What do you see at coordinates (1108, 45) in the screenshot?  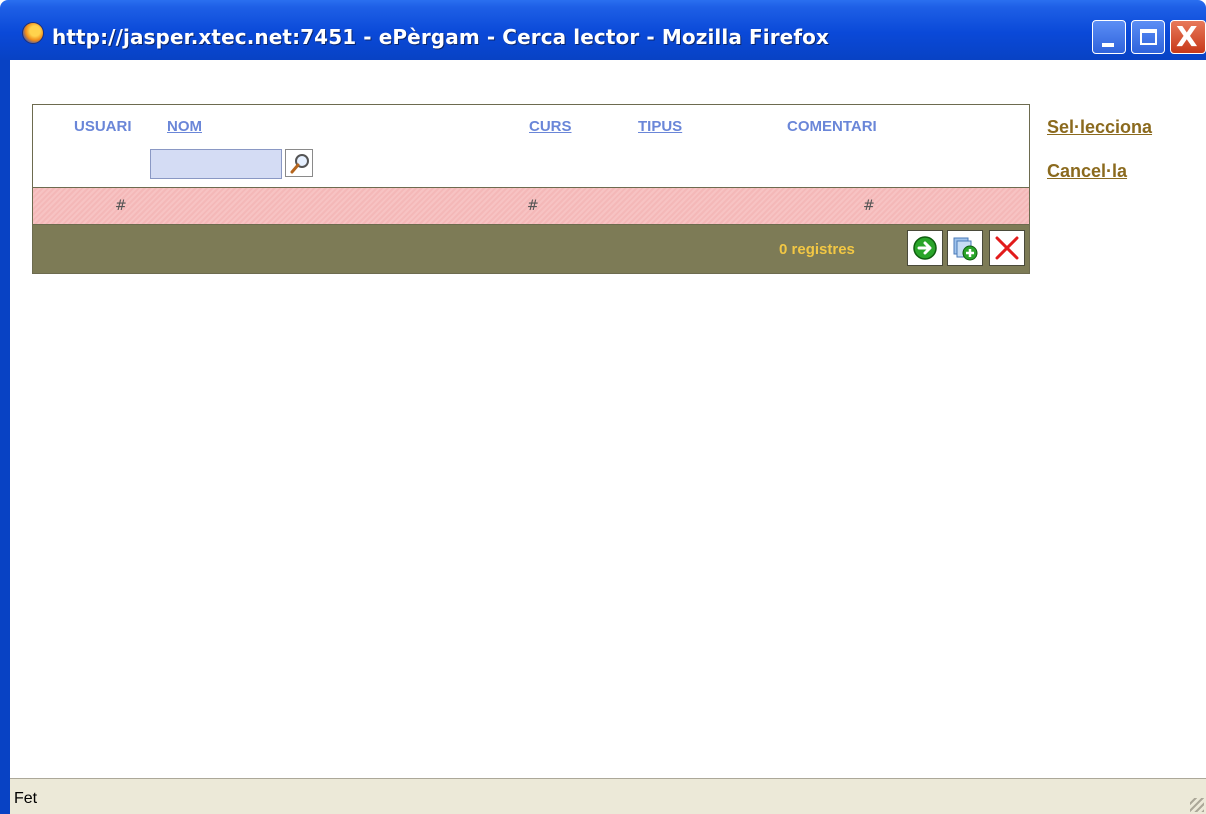 I see `minimize-icon` at bounding box center [1108, 45].